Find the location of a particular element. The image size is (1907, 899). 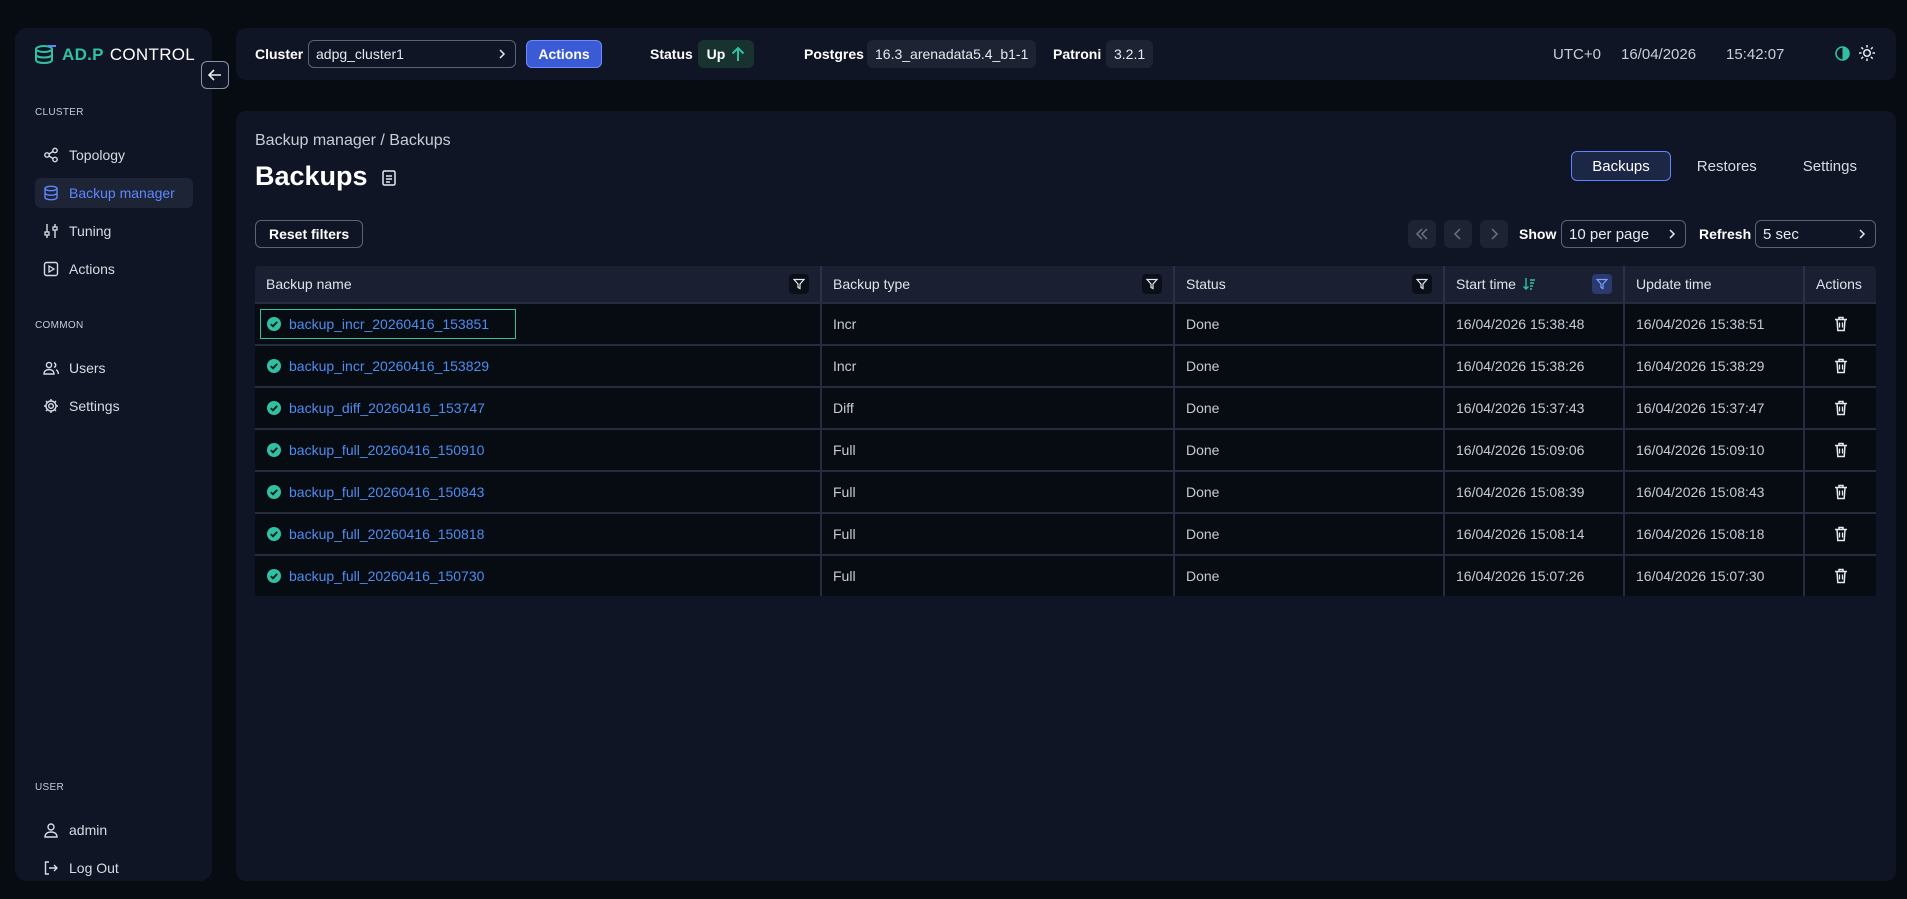

logout-icon is located at coordinates (51, 868).